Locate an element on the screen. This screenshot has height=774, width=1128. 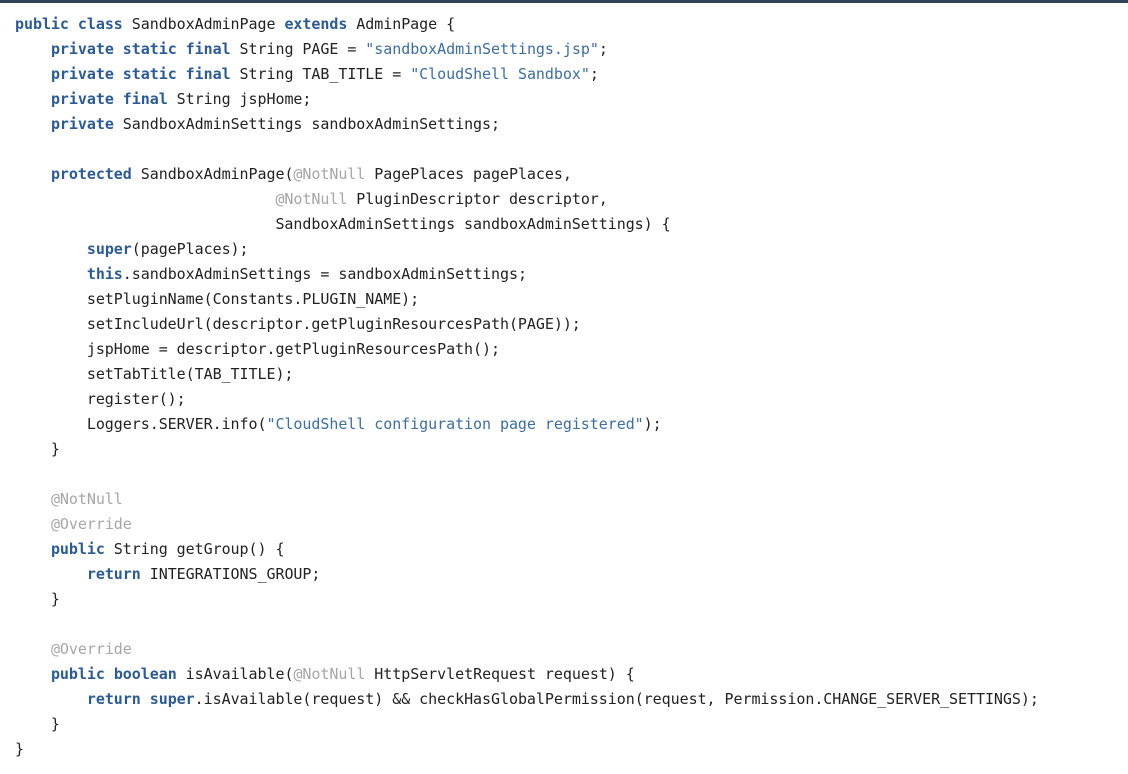
code-line: @NotNull is located at coordinates (564, 499).